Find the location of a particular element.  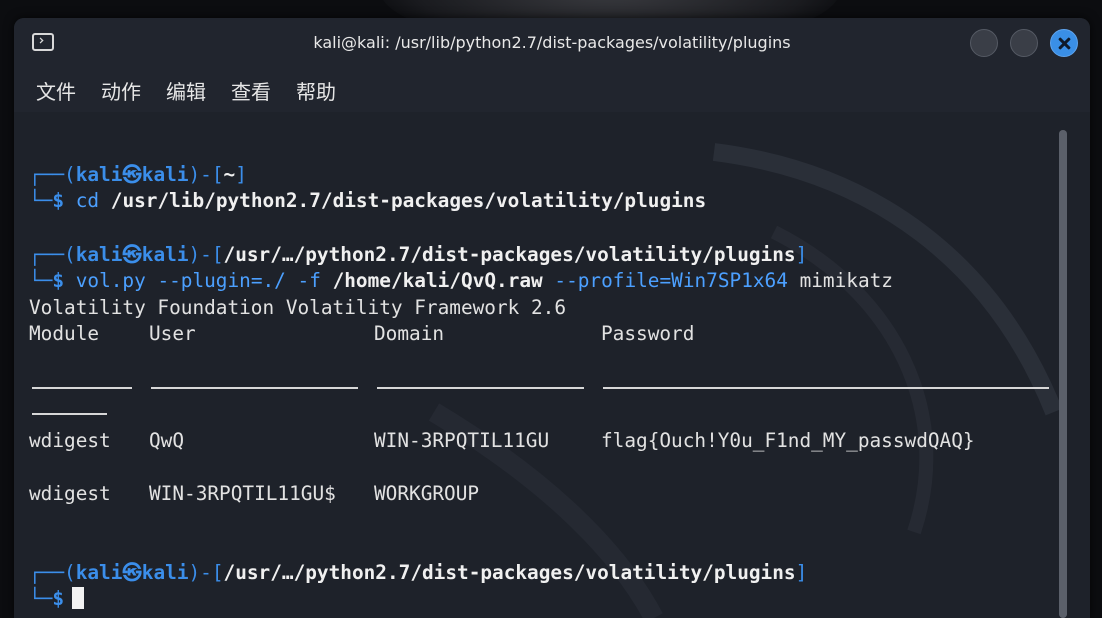

scrollbar is located at coordinates (1063, 374).